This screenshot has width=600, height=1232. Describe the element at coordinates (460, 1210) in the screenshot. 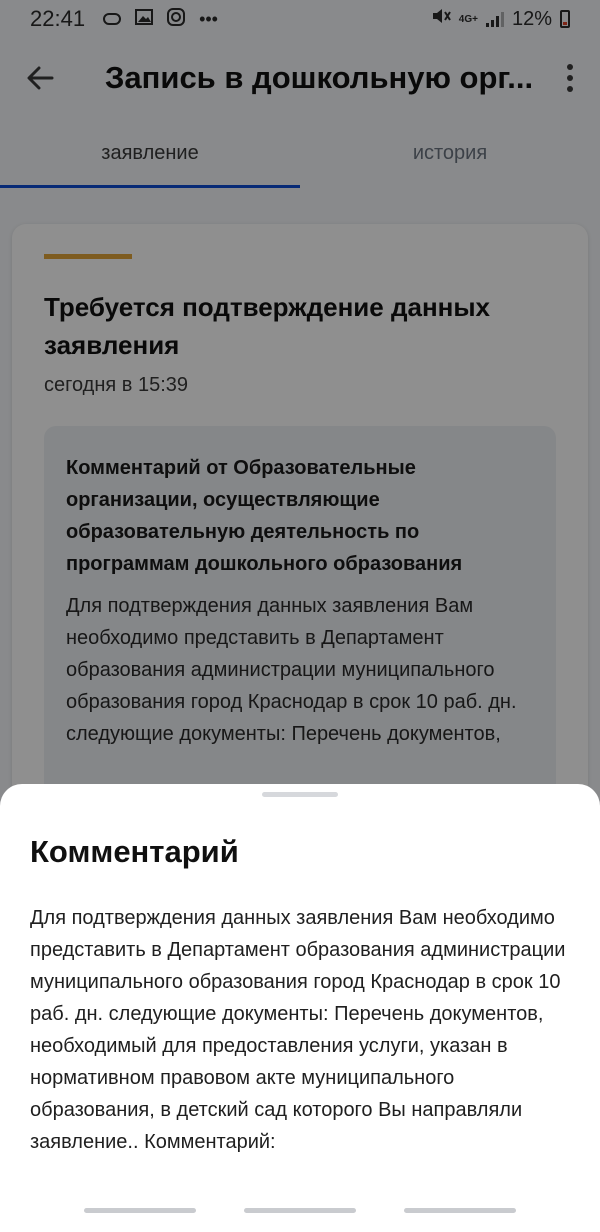

I see `nav-back-button` at that location.